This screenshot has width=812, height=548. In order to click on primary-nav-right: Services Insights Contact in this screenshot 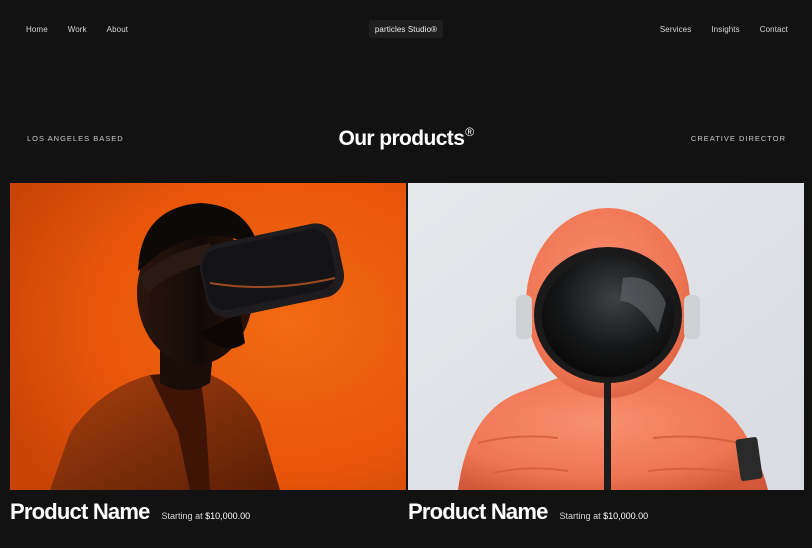, I will do `click(724, 29)`.